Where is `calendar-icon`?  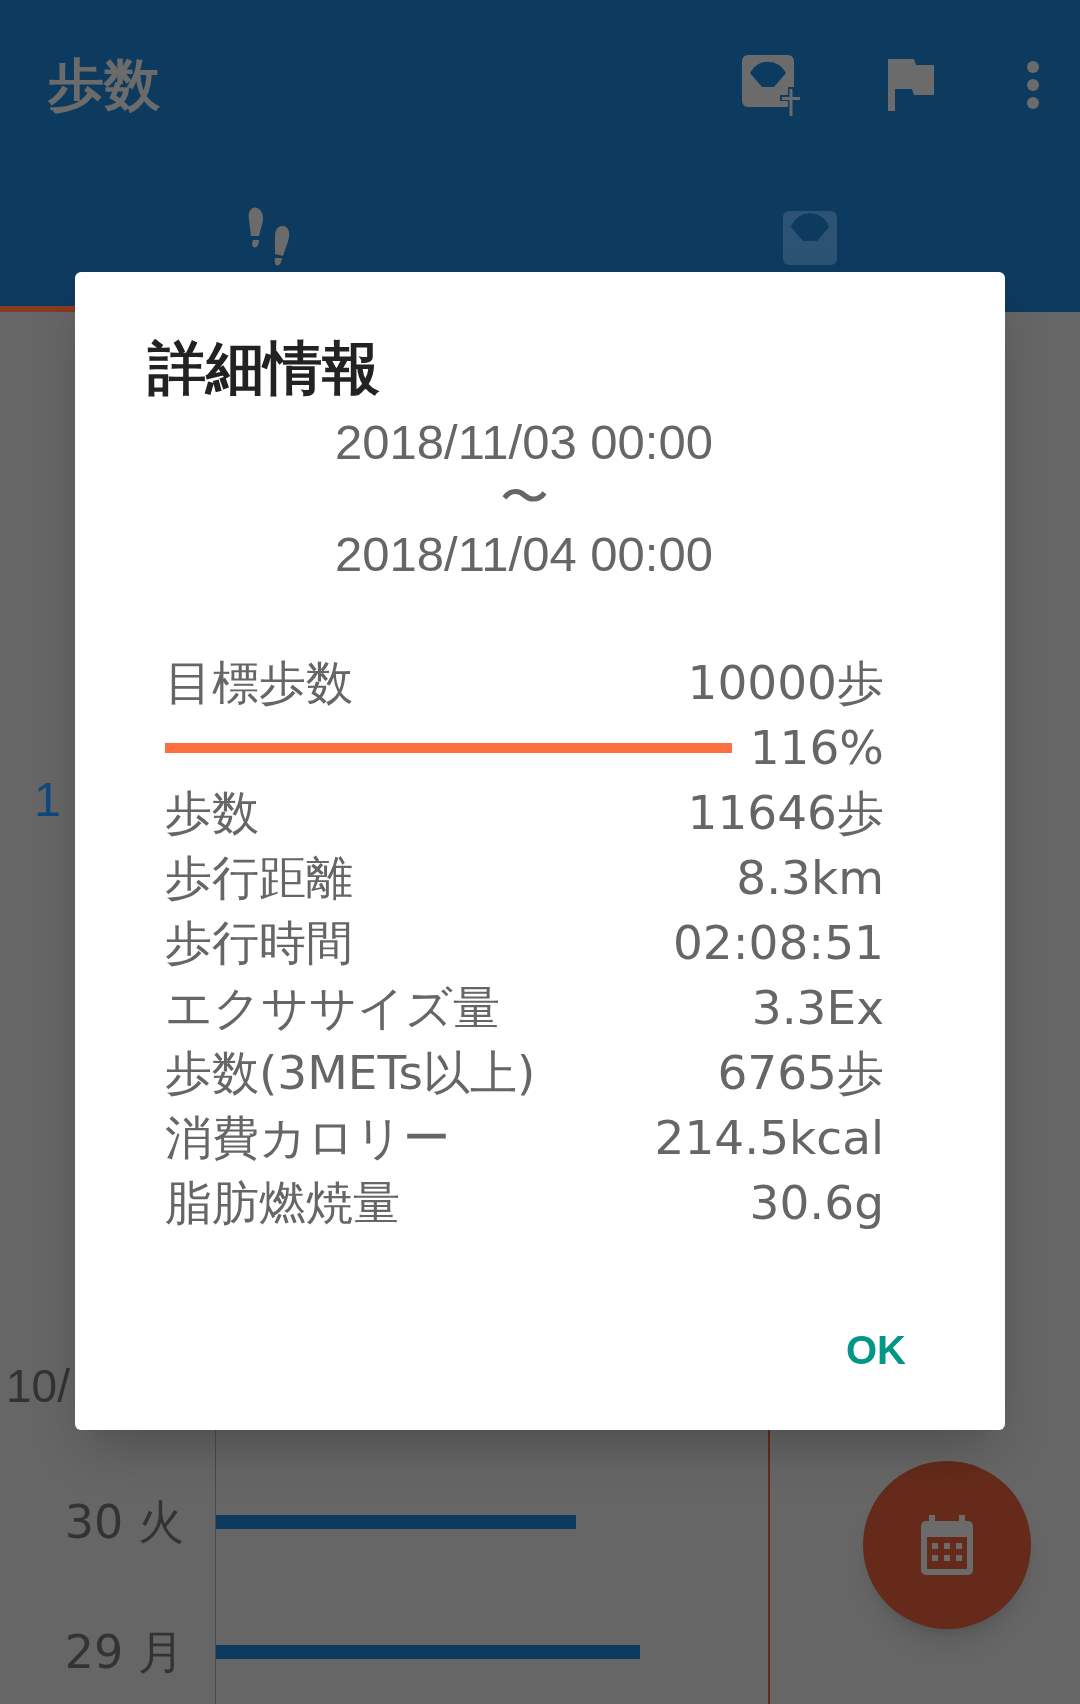
calendar-icon is located at coordinates (947, 1545).